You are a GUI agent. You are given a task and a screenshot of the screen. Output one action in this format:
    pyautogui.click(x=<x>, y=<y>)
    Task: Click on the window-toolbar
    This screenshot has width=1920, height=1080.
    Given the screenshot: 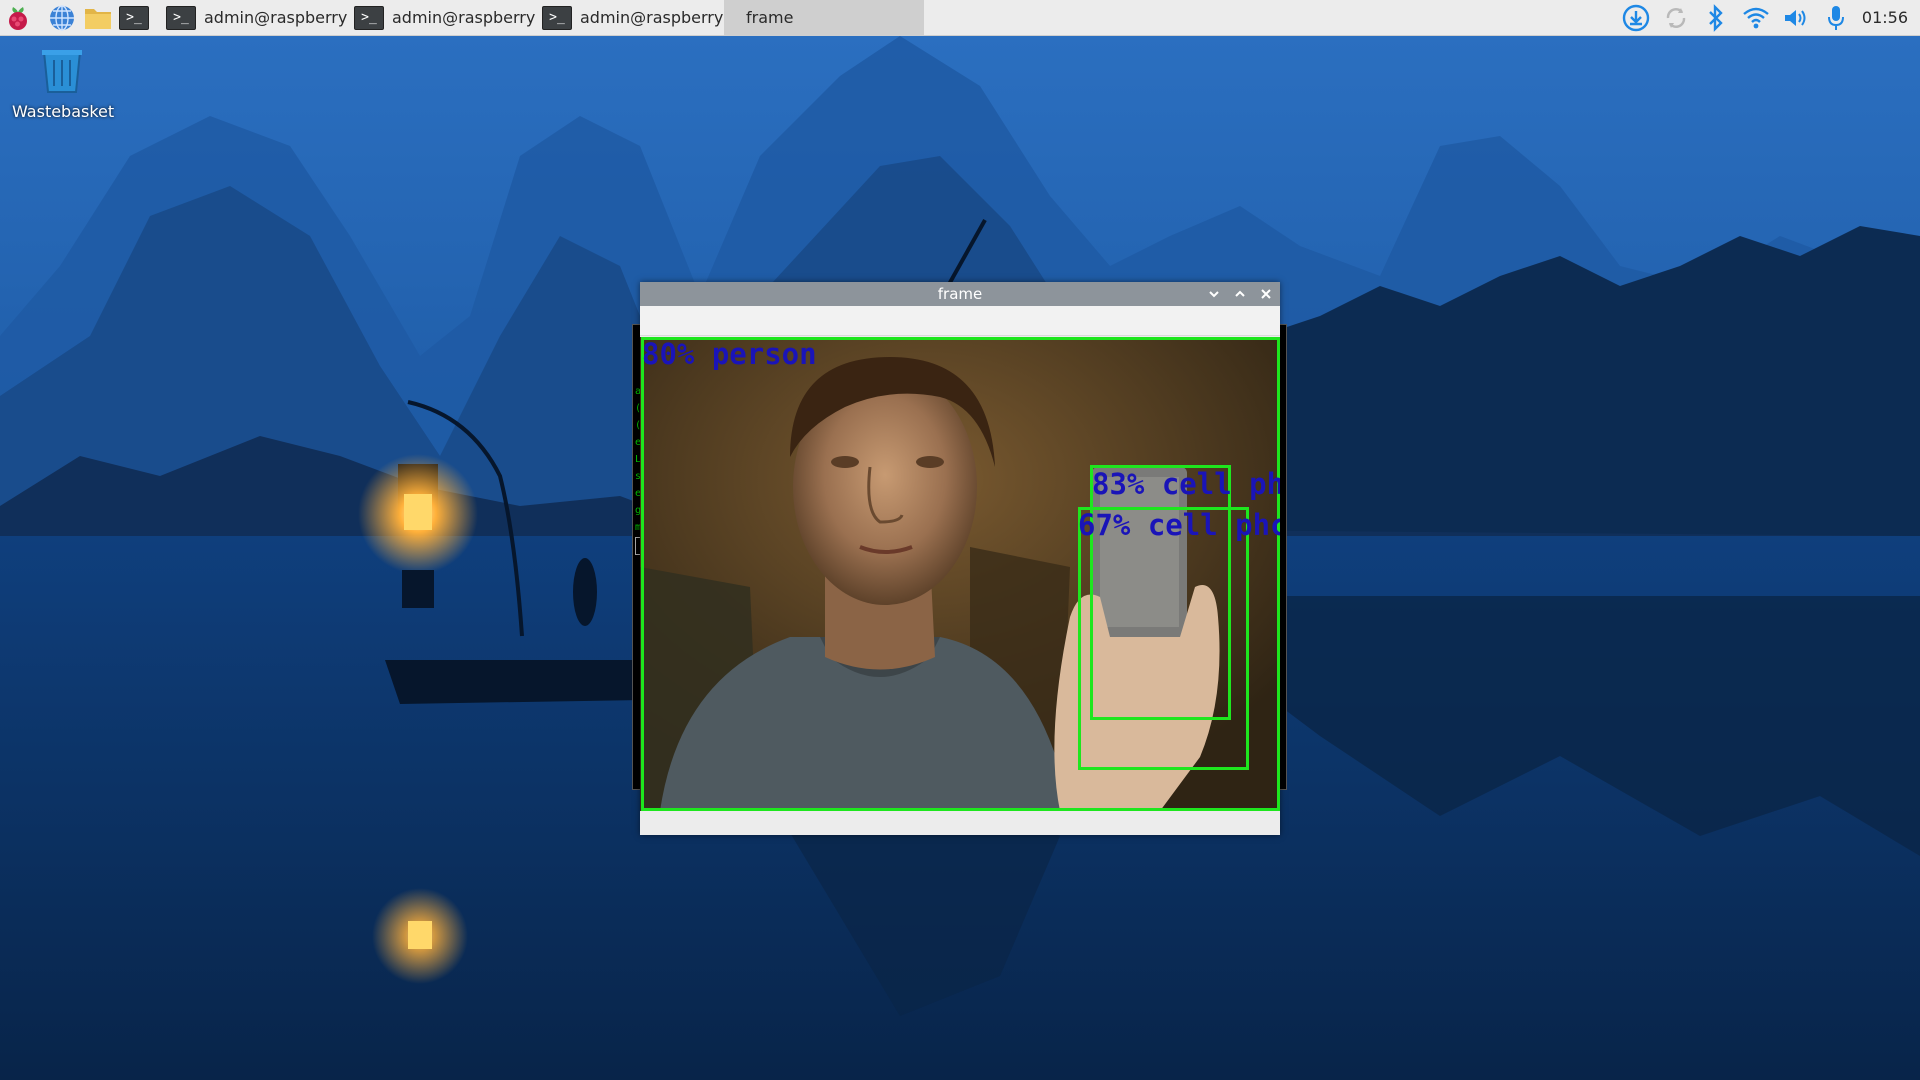 What is the action you would take?
    pyautogui.click(x=960, y=321)
    